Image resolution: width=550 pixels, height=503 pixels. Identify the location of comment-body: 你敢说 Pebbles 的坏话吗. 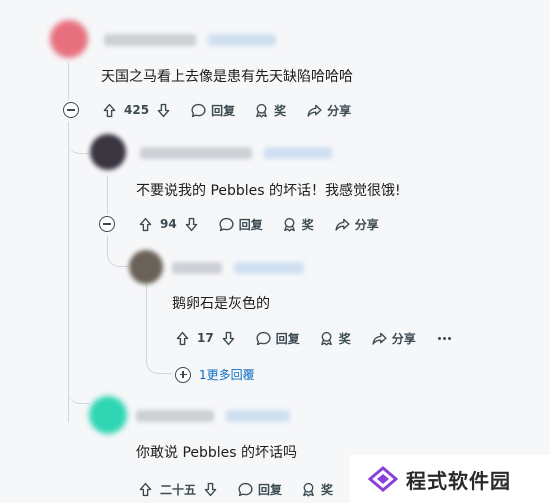
(217, 453).